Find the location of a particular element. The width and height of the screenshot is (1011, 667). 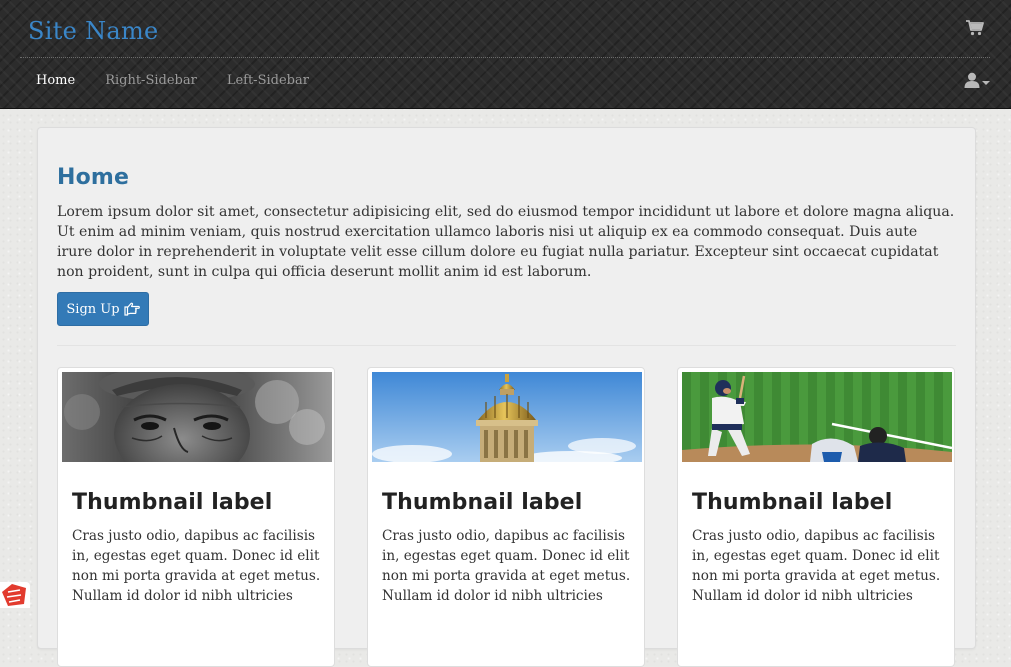

app-badge is located at coordinates (15, 595).